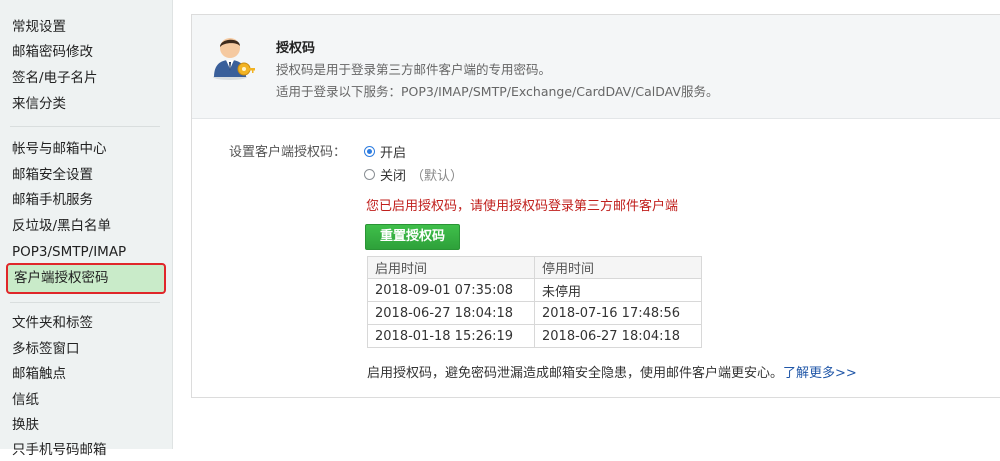  Describe the element at coordinates (820, 373) in the screenshot. I see `learn-more-link: 了解更多>>` at that location.